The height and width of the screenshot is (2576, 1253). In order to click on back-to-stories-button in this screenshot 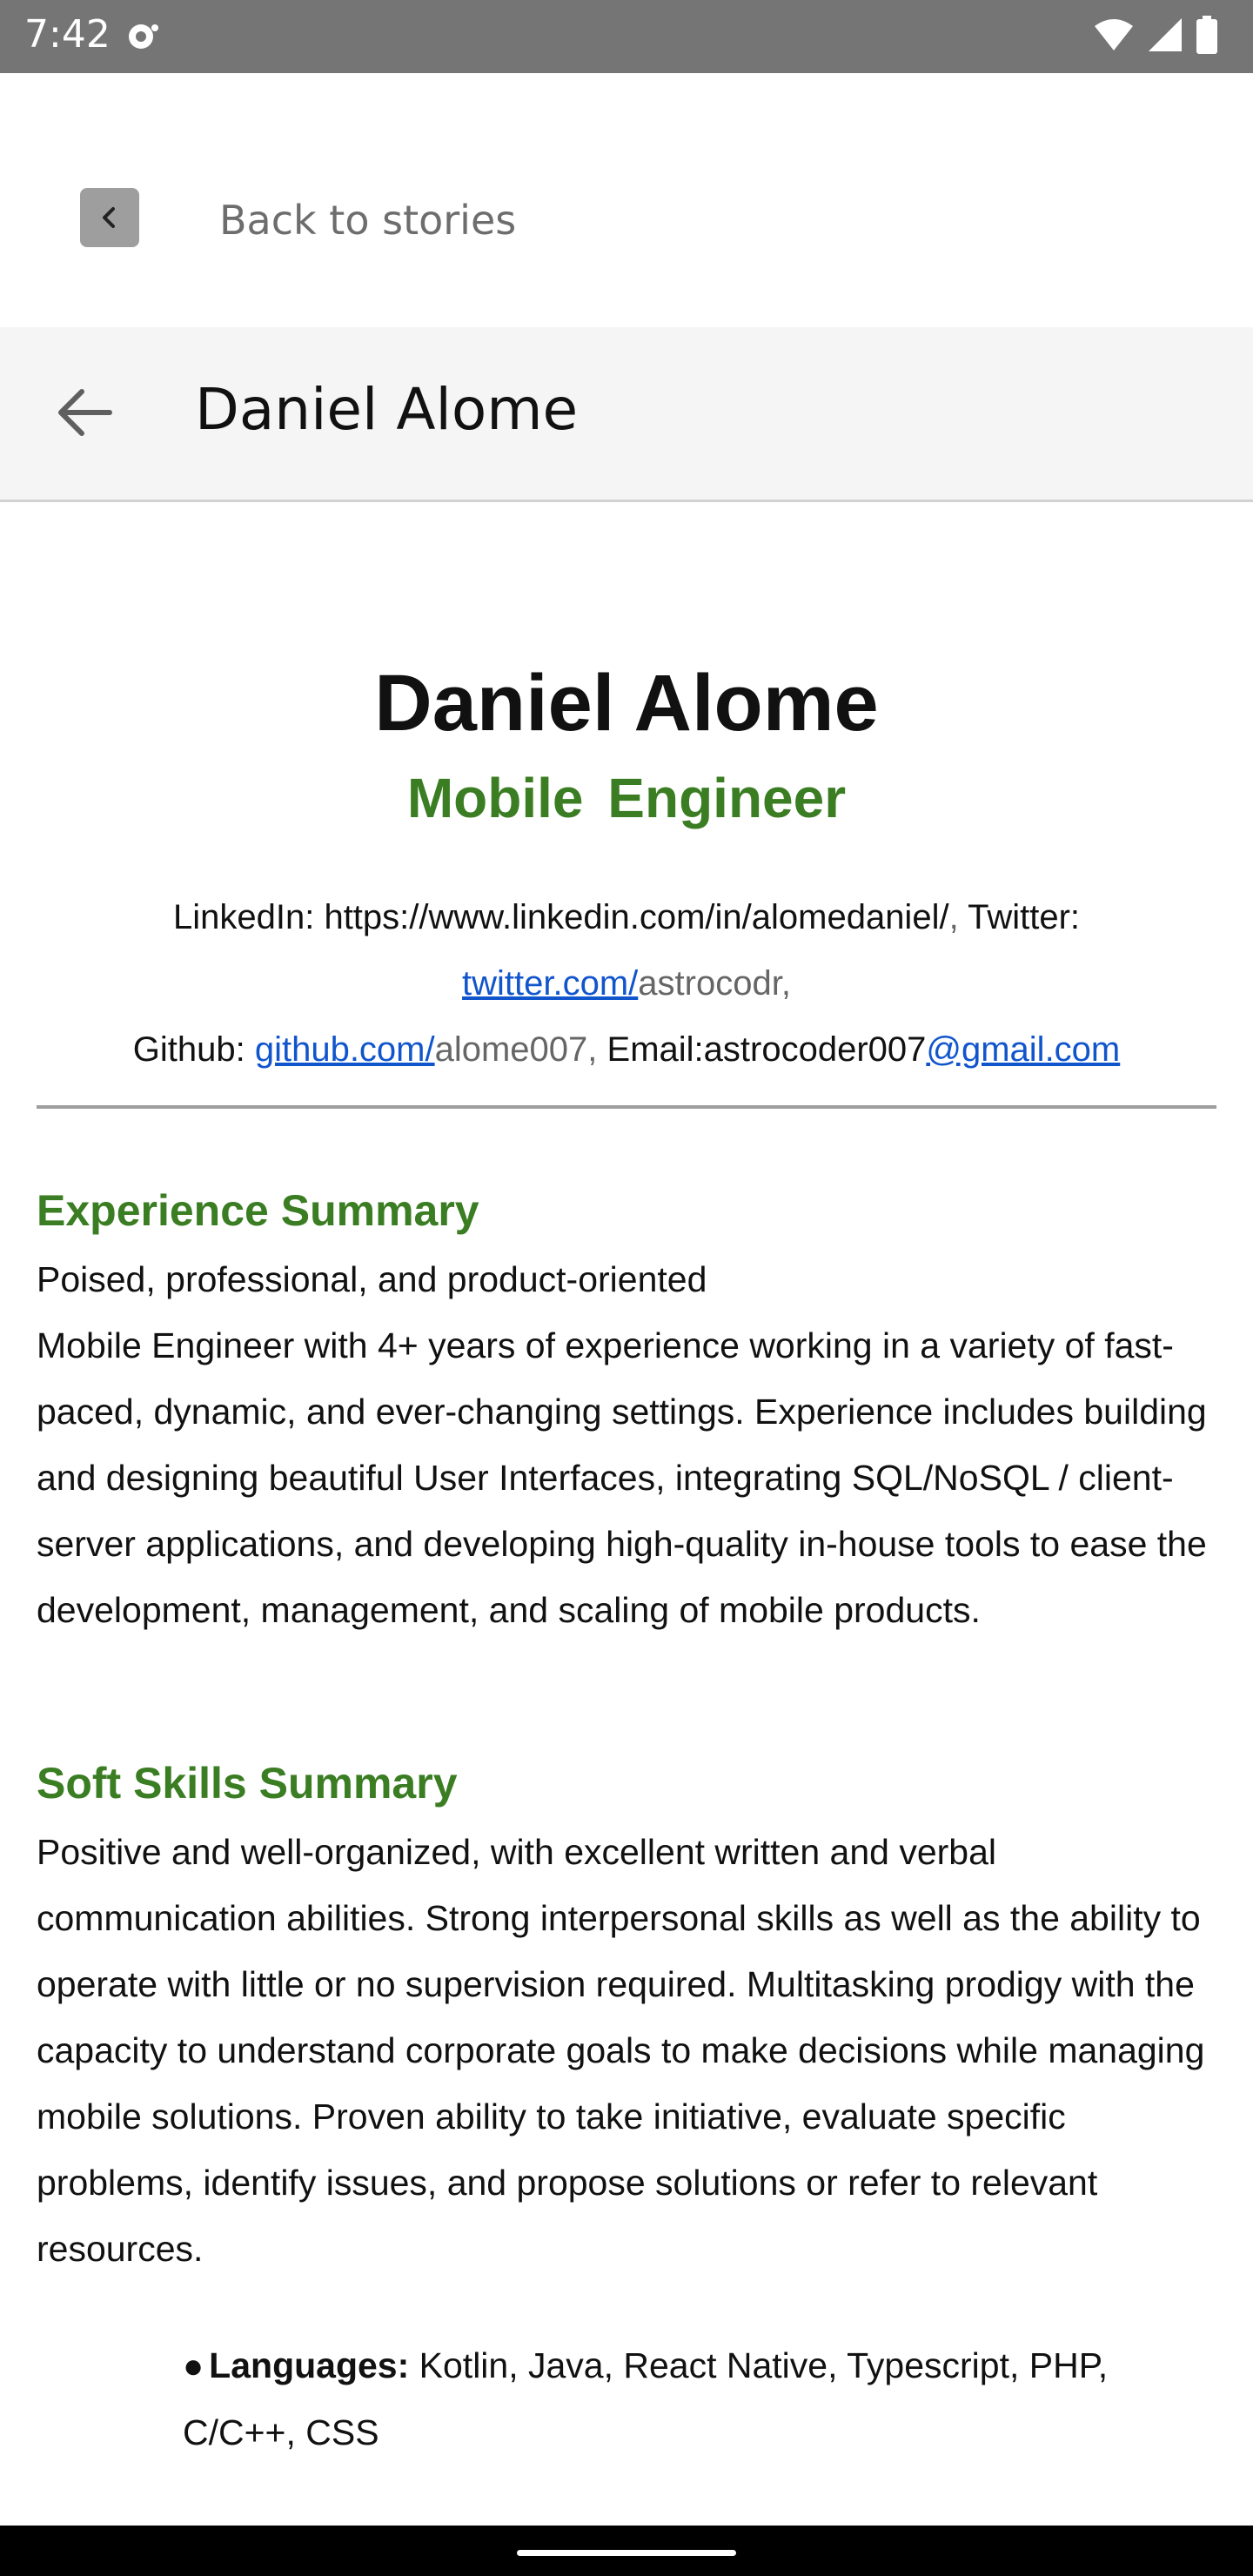, I will do `click(109, 217)`.